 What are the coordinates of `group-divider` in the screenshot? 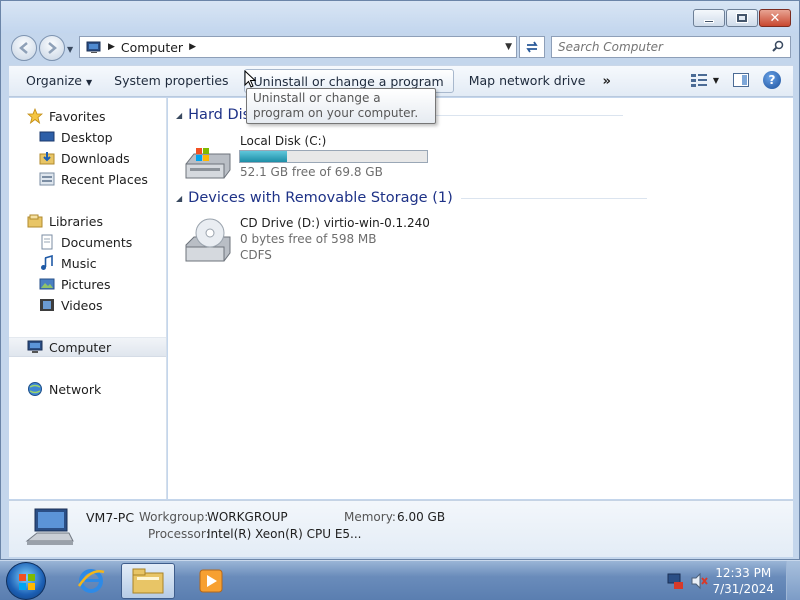 It's located at (553, 198).